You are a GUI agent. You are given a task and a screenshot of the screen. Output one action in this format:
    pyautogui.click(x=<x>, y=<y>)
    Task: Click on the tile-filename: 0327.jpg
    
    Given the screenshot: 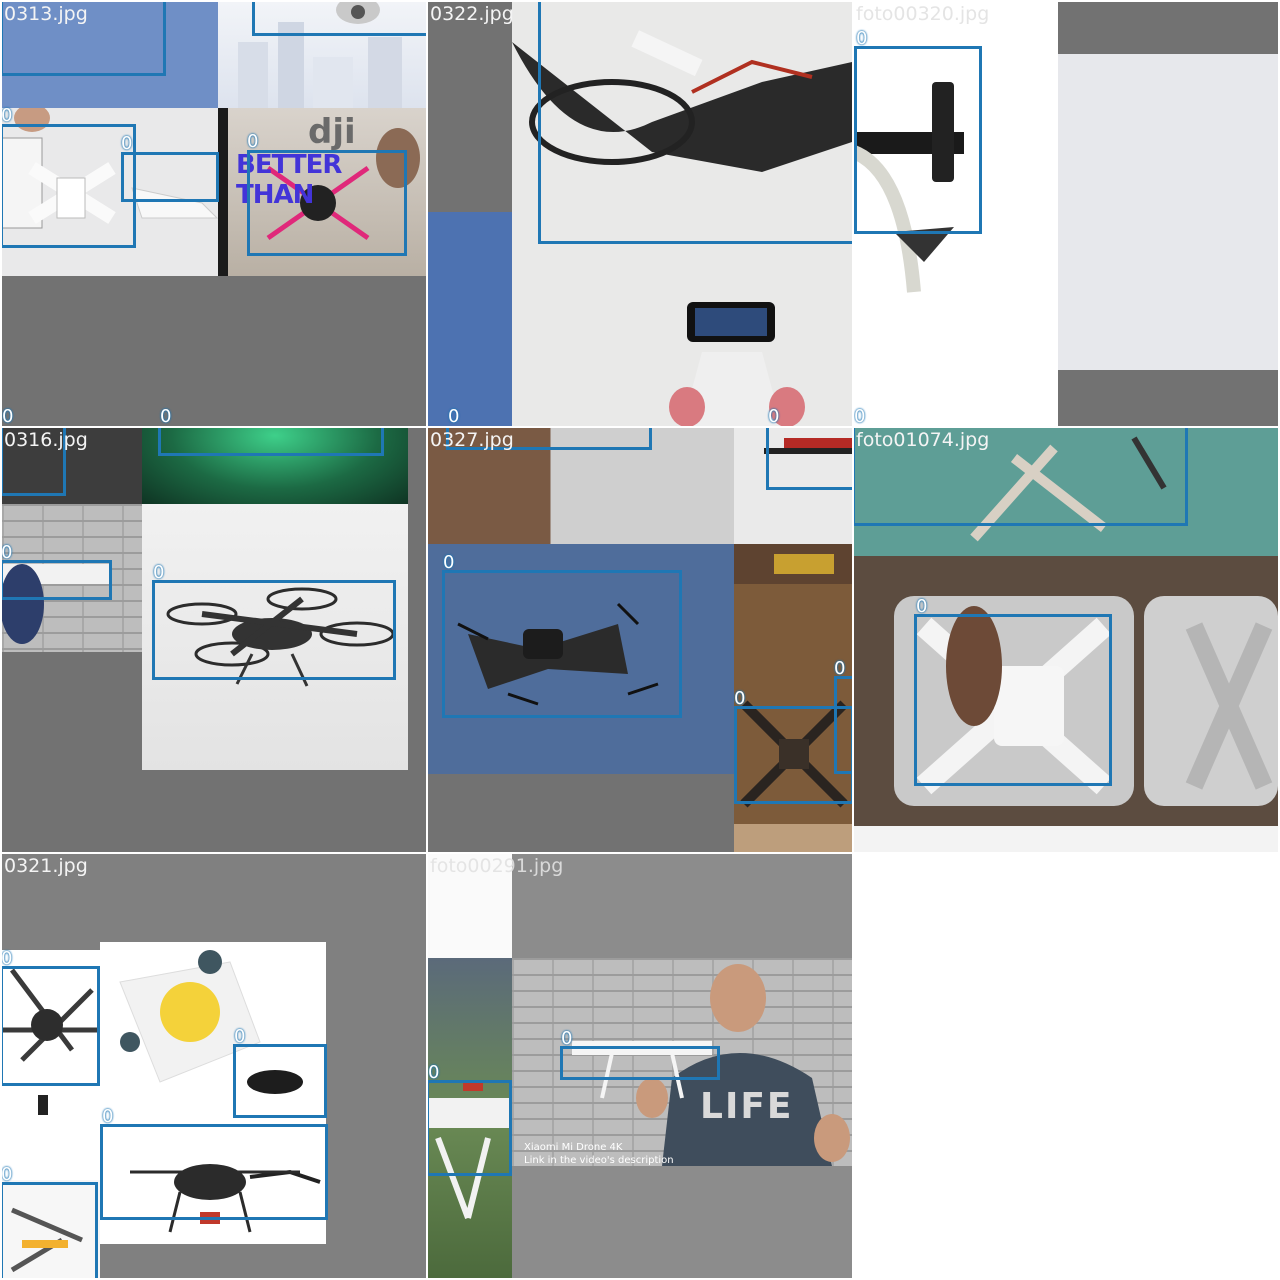 What is the action you would take?
    pyautogui.click(x=472, y=440)
    